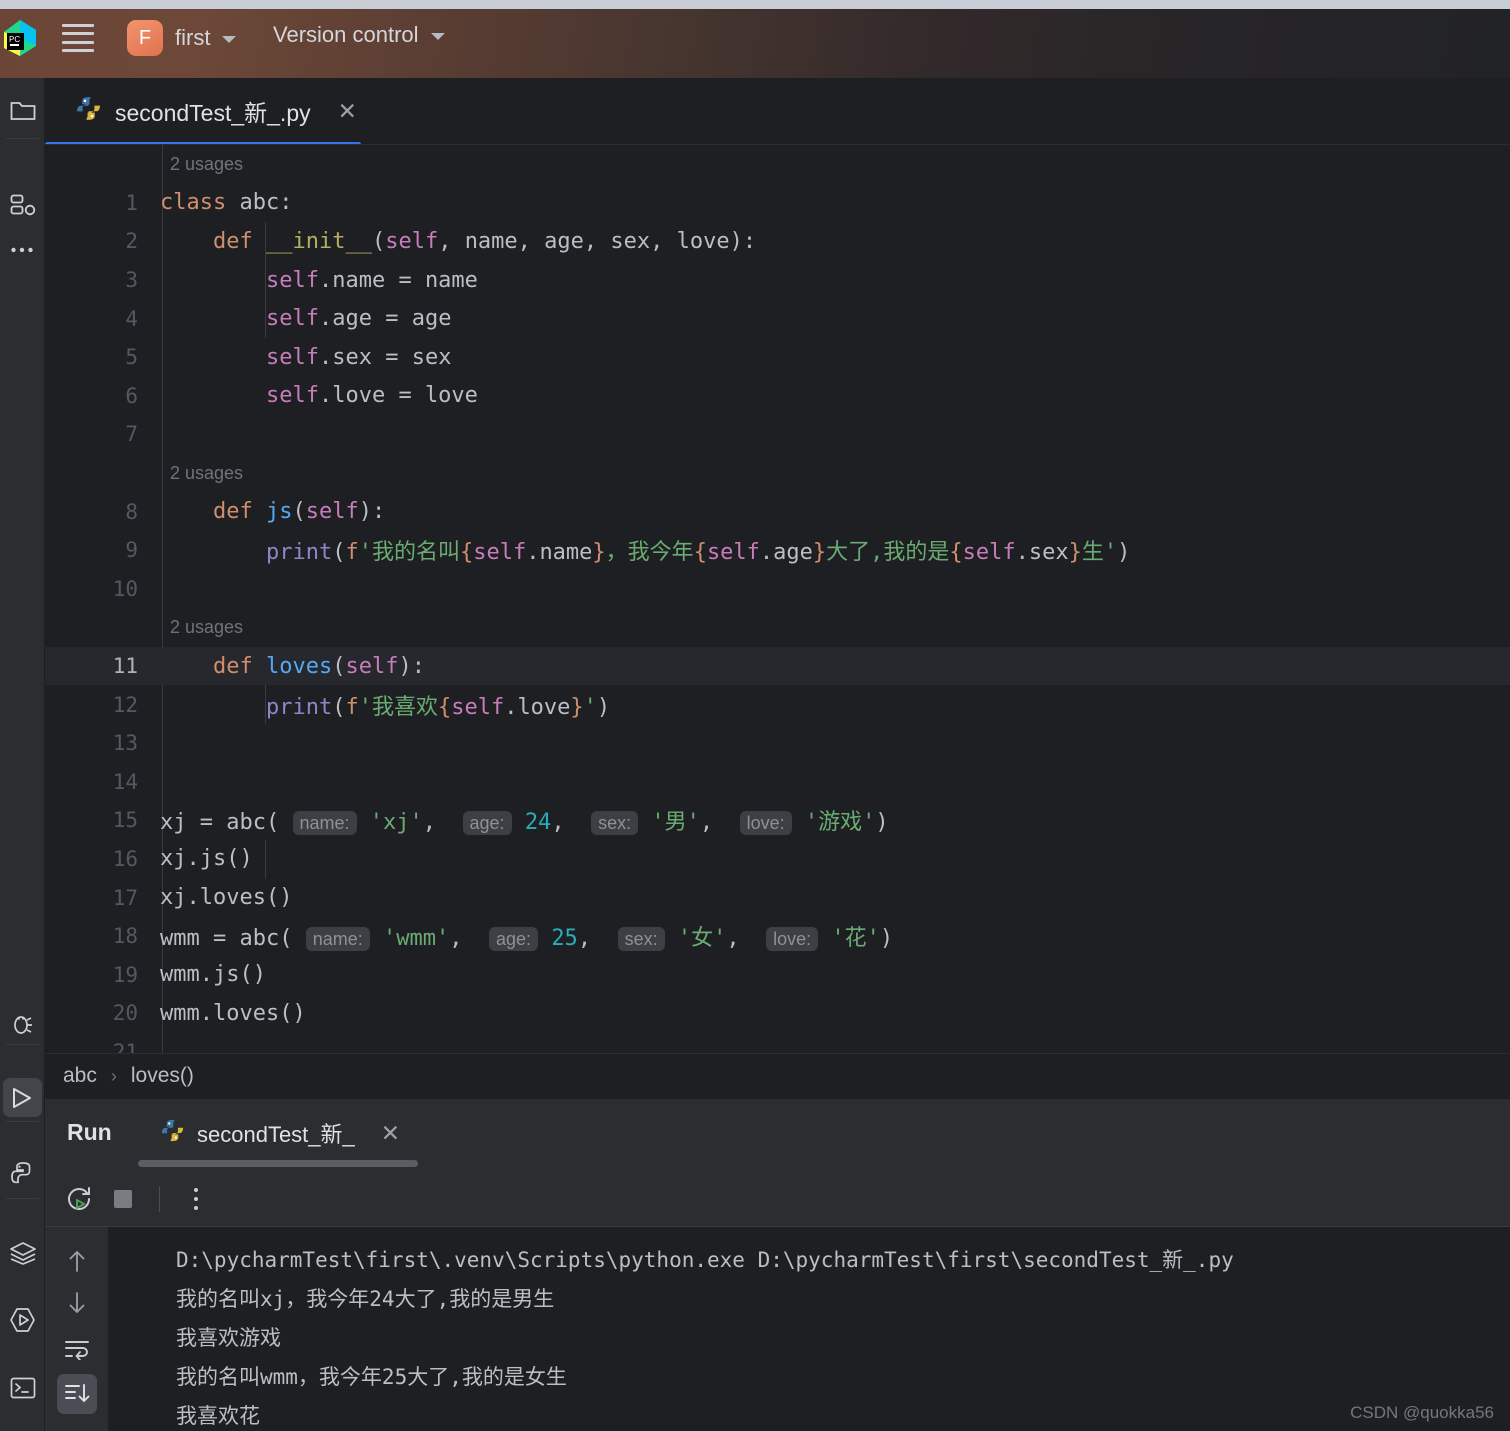 The height and width of the screenshot is (1431, 1510). Describe the element at coordinates (207, 163) in the screenshot. I see `usages-label: 2 usages` at that location.